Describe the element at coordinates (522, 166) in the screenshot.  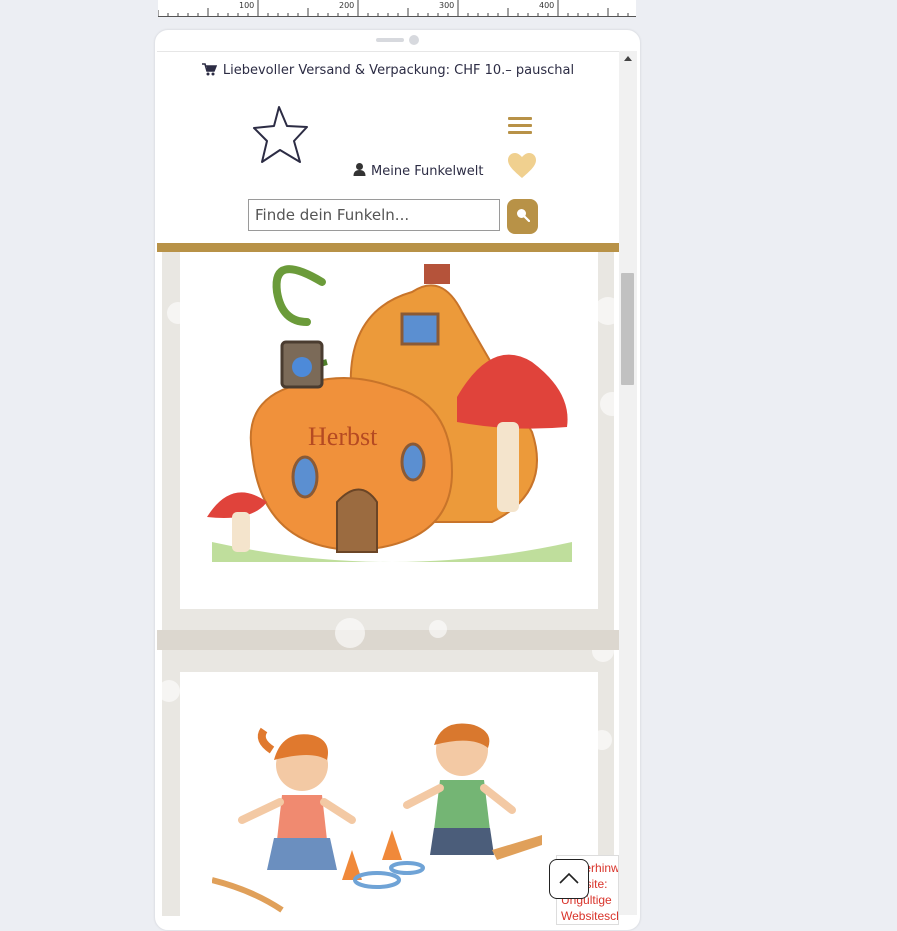
I see `heart-icon` at that location.